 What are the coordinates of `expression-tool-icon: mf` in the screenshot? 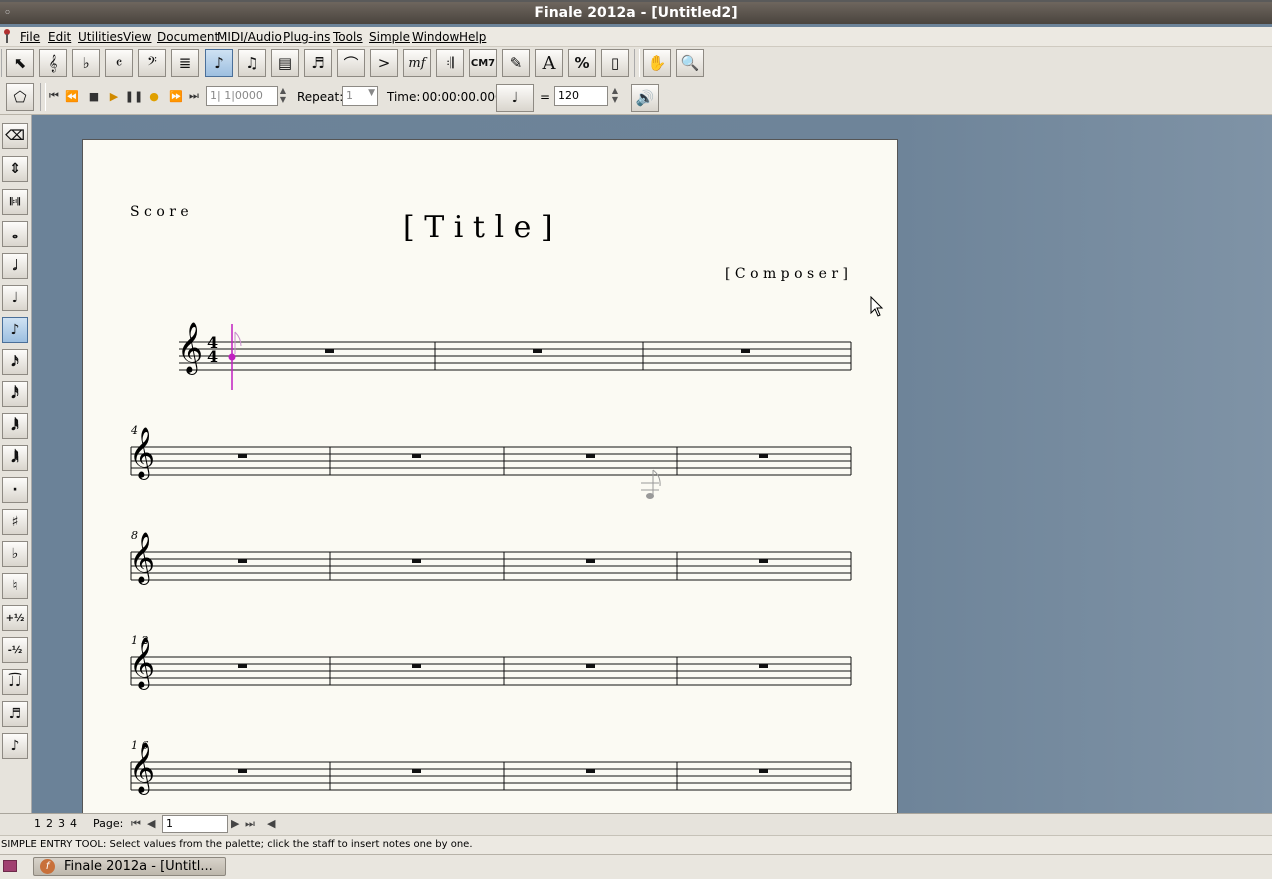 It's located at (417, 63).